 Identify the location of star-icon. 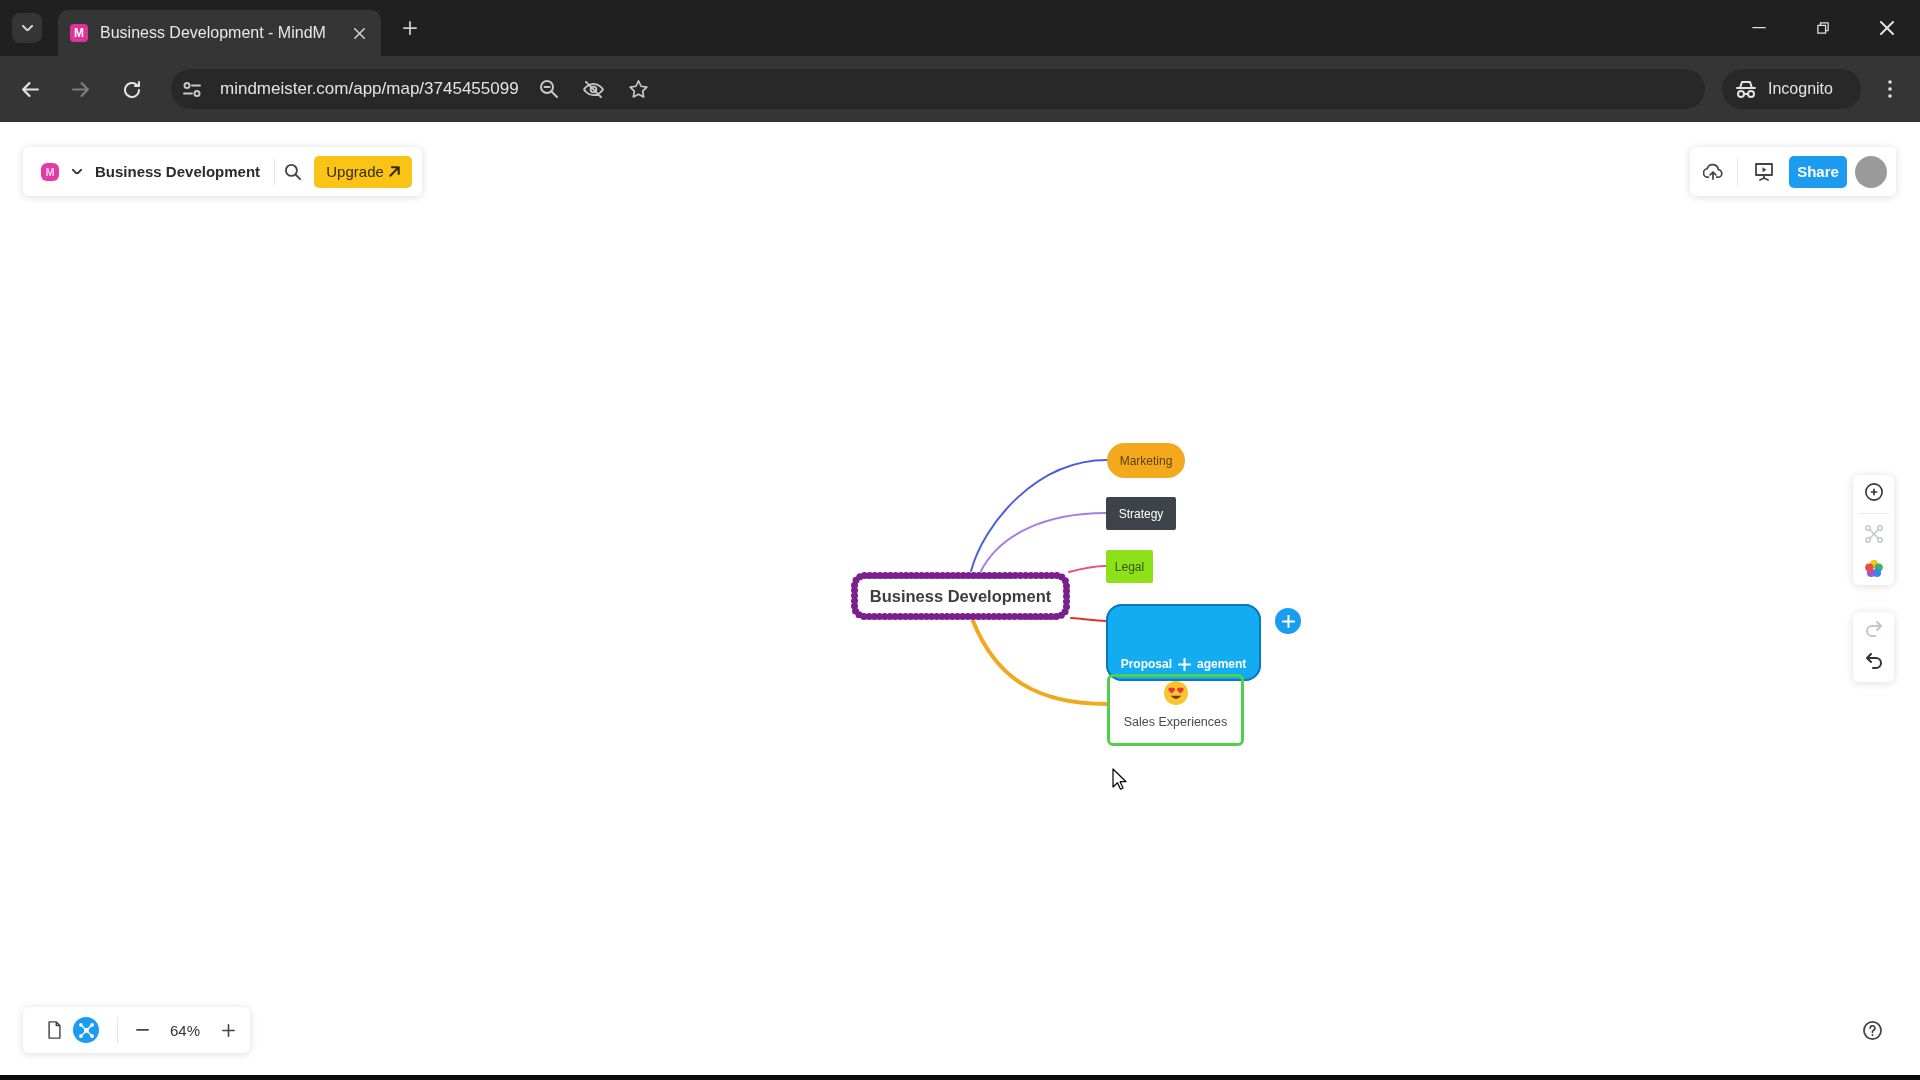
(639, 89).